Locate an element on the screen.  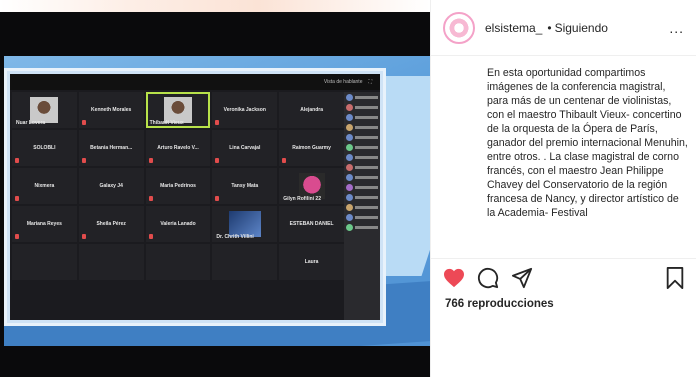
comment-button is located at coordinates (488, 280).